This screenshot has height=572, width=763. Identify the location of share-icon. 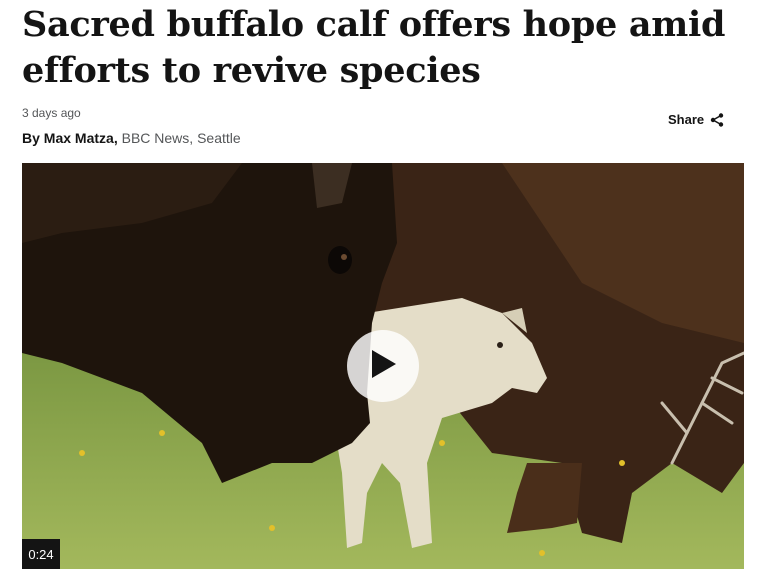
(717, 119).